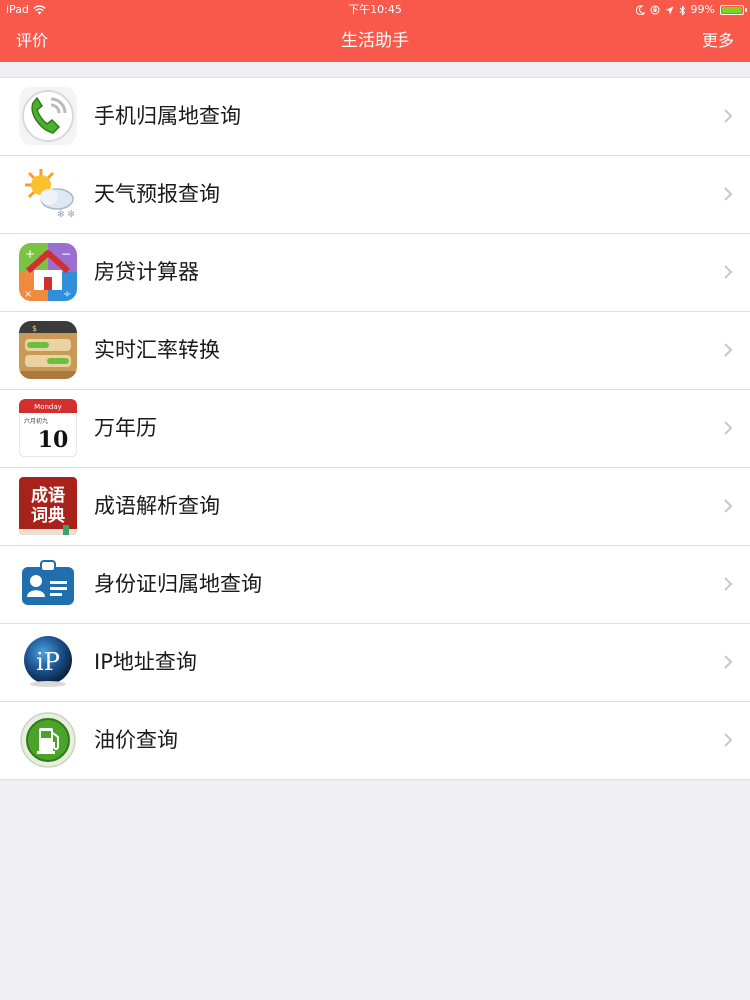  I want to click on list-item-label: 身份证归属地查询, so click(178, 584).